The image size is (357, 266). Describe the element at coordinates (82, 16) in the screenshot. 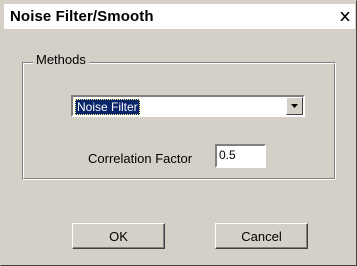

I see `dialog-title: Noise Filter/Smooth` at that location.